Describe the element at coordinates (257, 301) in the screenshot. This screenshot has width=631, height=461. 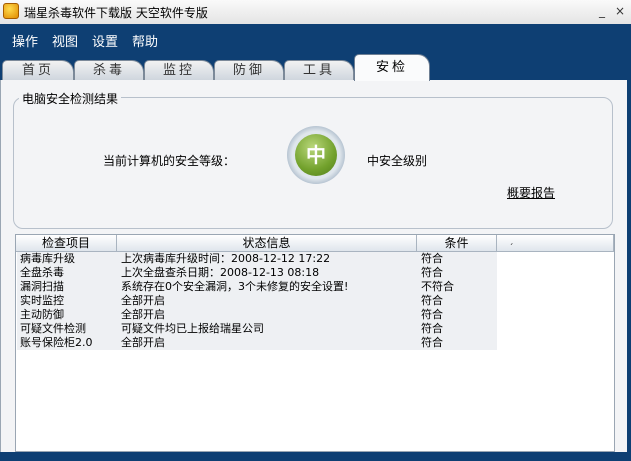
I see `table-row: 实时监控 全部开启 符合` at that location.